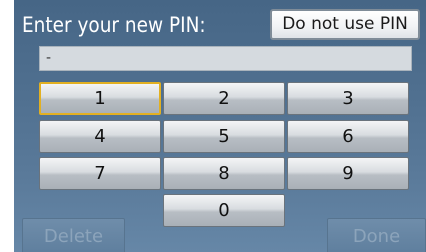 This screenshot has height=252, width=426. I want to click on done-button: Done, so click(376, 235).